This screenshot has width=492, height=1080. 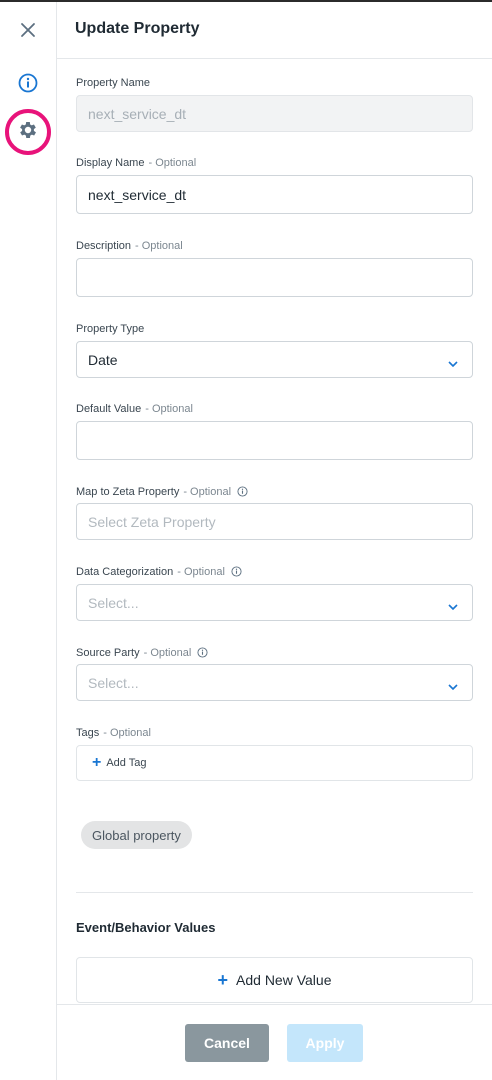 What do you see at coordinates (274, 892) in the screenshot?
I see `section-divider` at bounding box center [274, 892].